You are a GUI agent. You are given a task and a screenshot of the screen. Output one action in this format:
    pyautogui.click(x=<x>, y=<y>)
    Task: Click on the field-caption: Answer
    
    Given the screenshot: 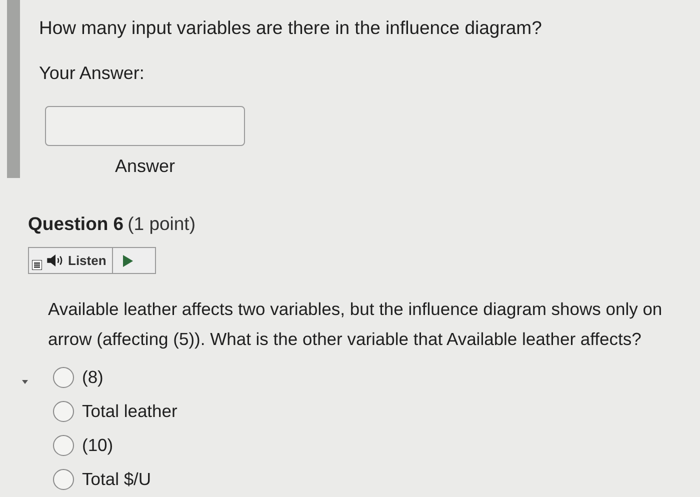 What is the action you would take?
    pyautogui.click(x=145, y=166)
    